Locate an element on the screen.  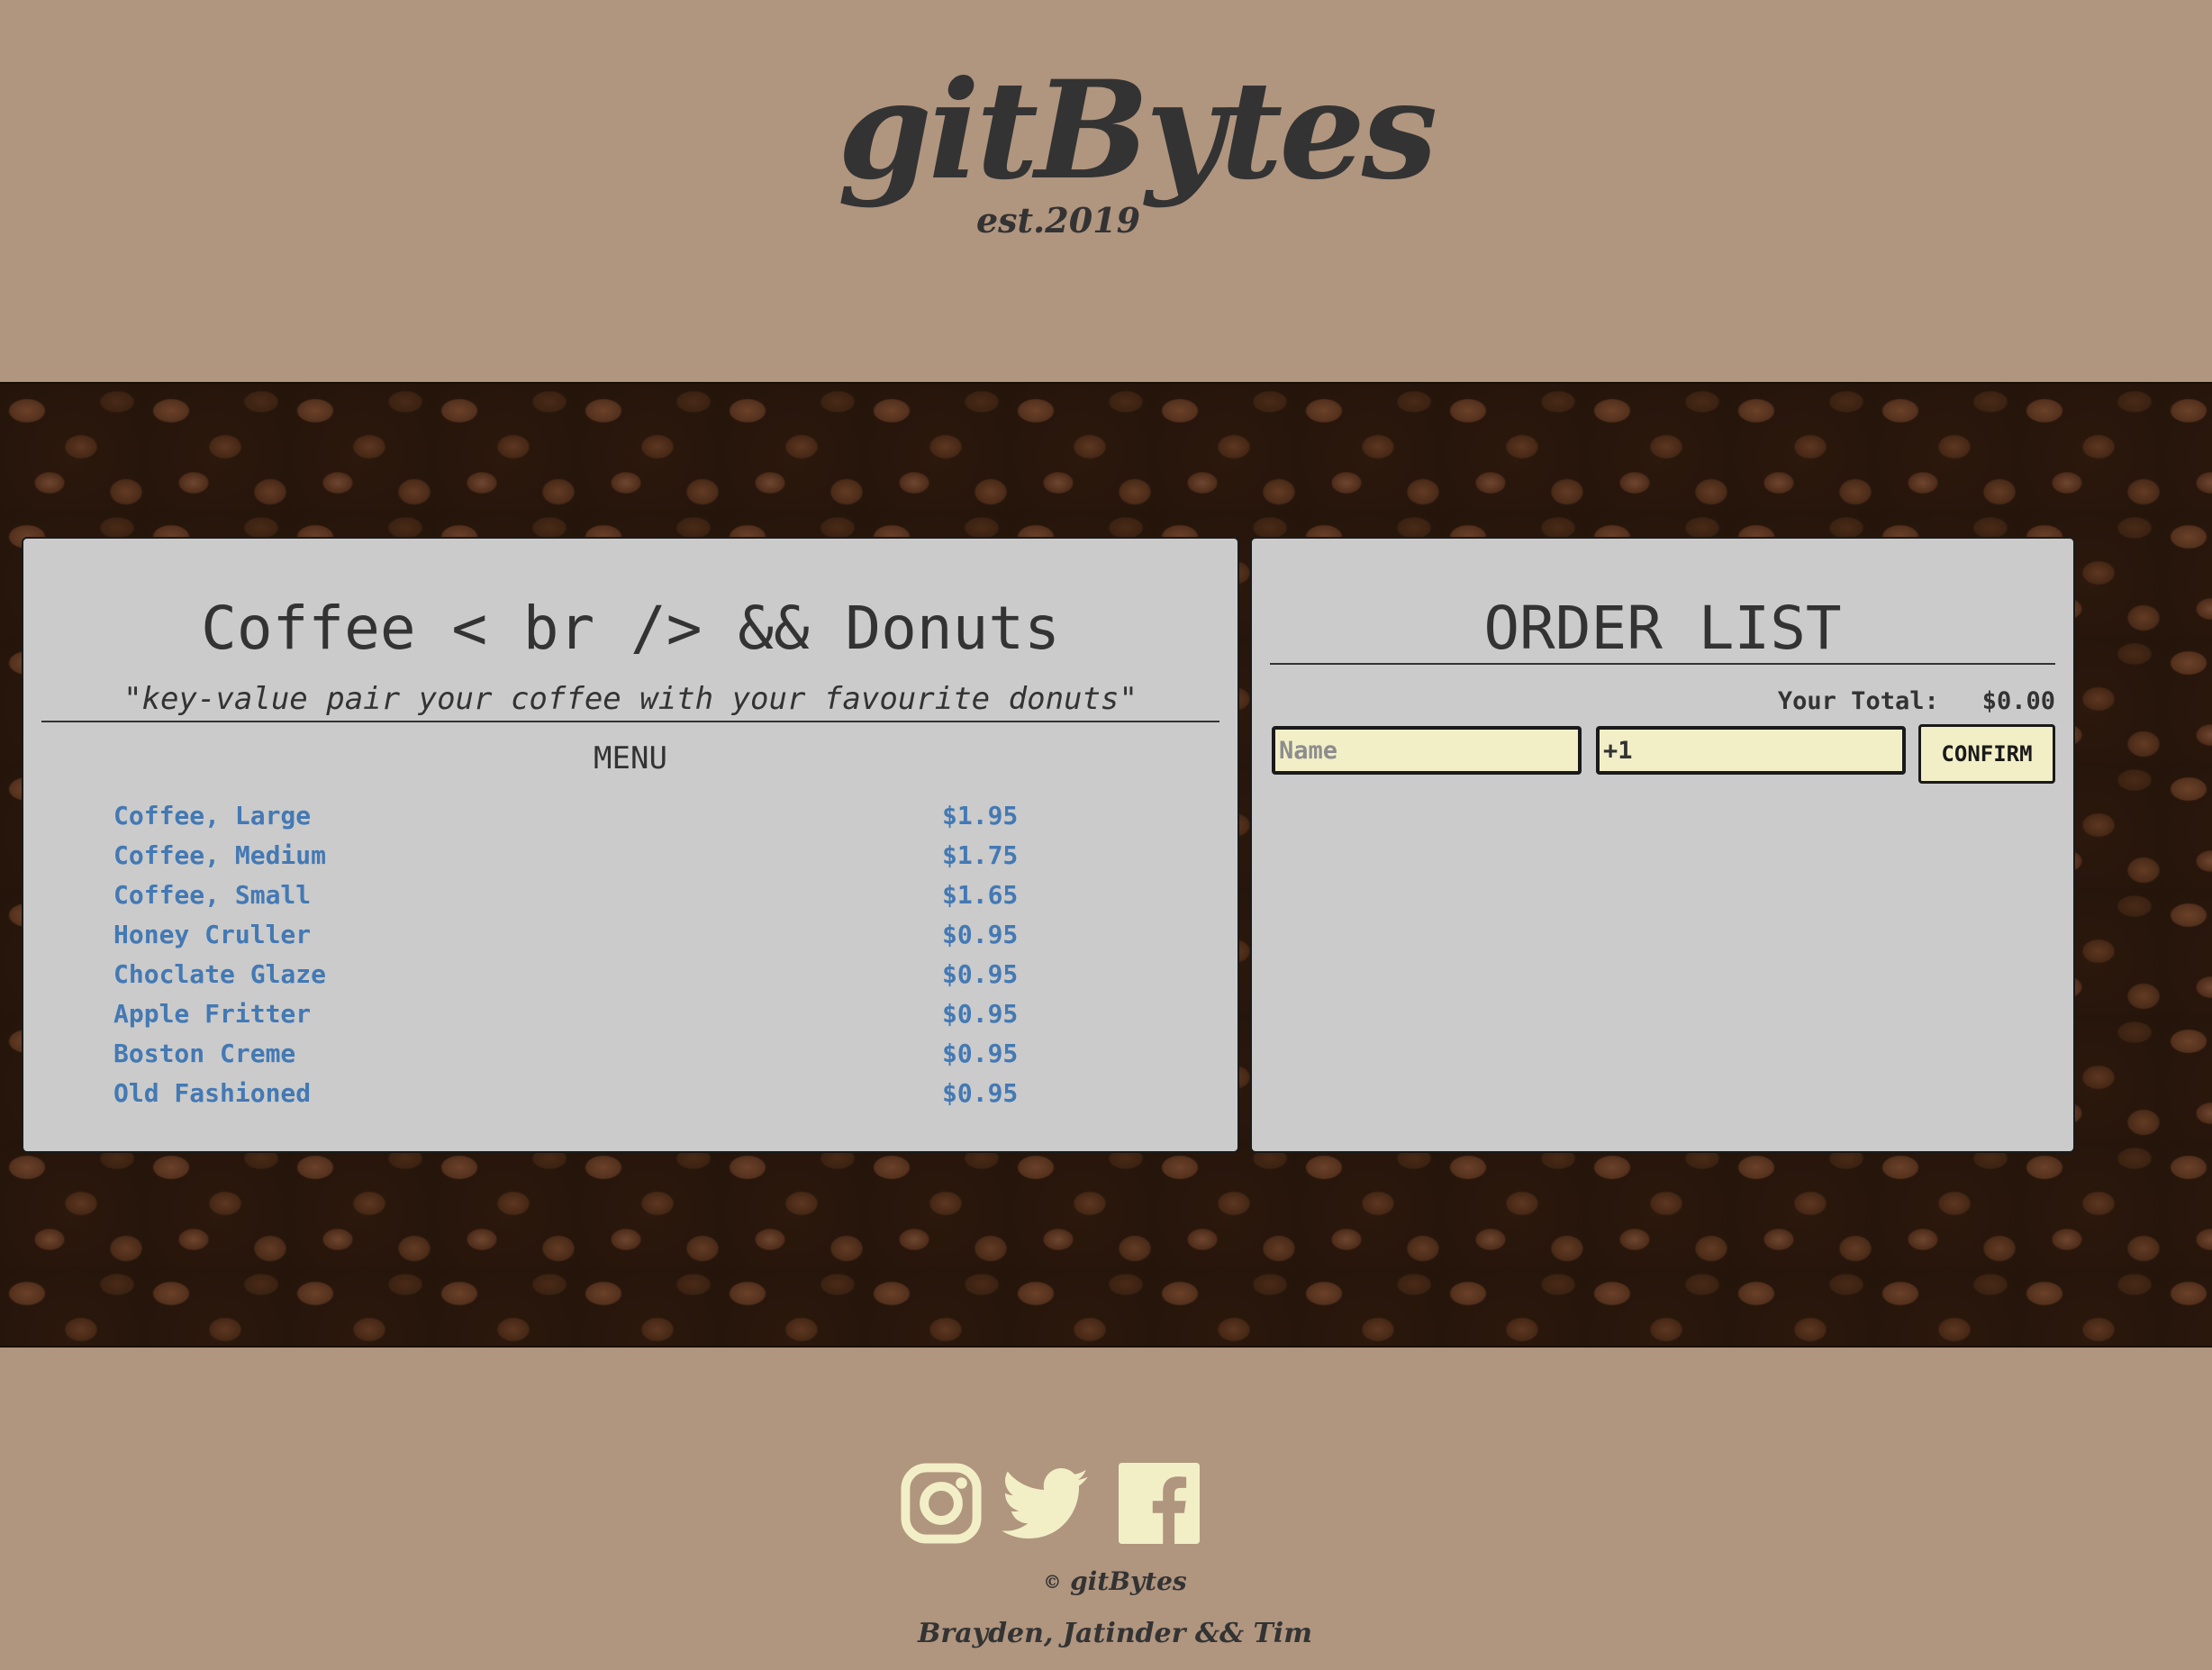
menu-item-price: $1.65 is located at coordinates (981, 895).